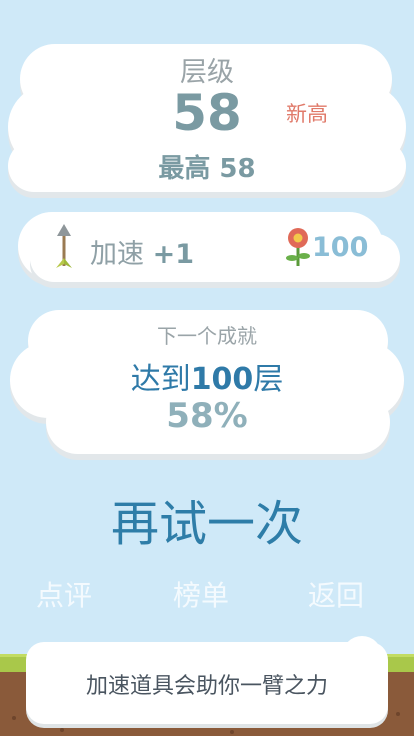 Image resolution: width=414 pixels, height=736 pixels. I want to click on achievement-goal: 达到100层, so click(207, 376).